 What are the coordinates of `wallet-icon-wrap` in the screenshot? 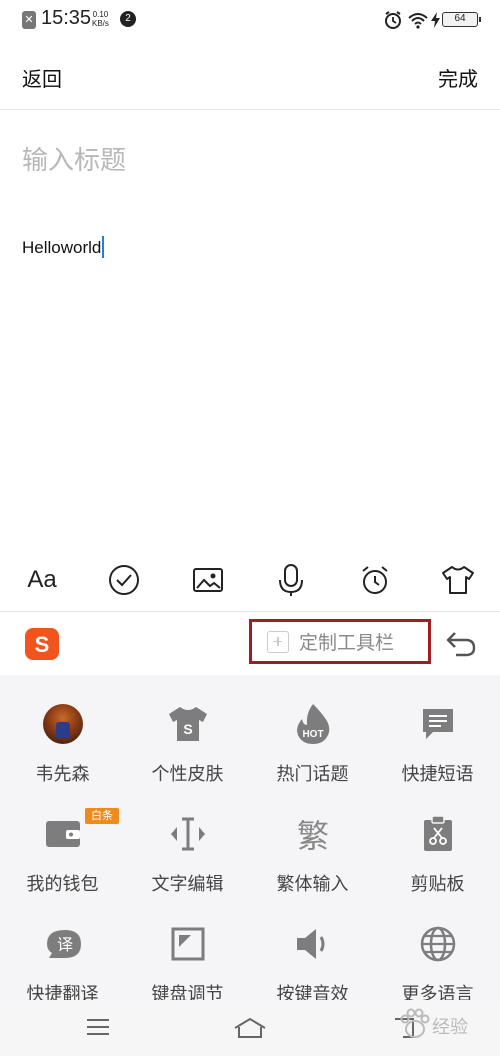 It's located at (63, 834).